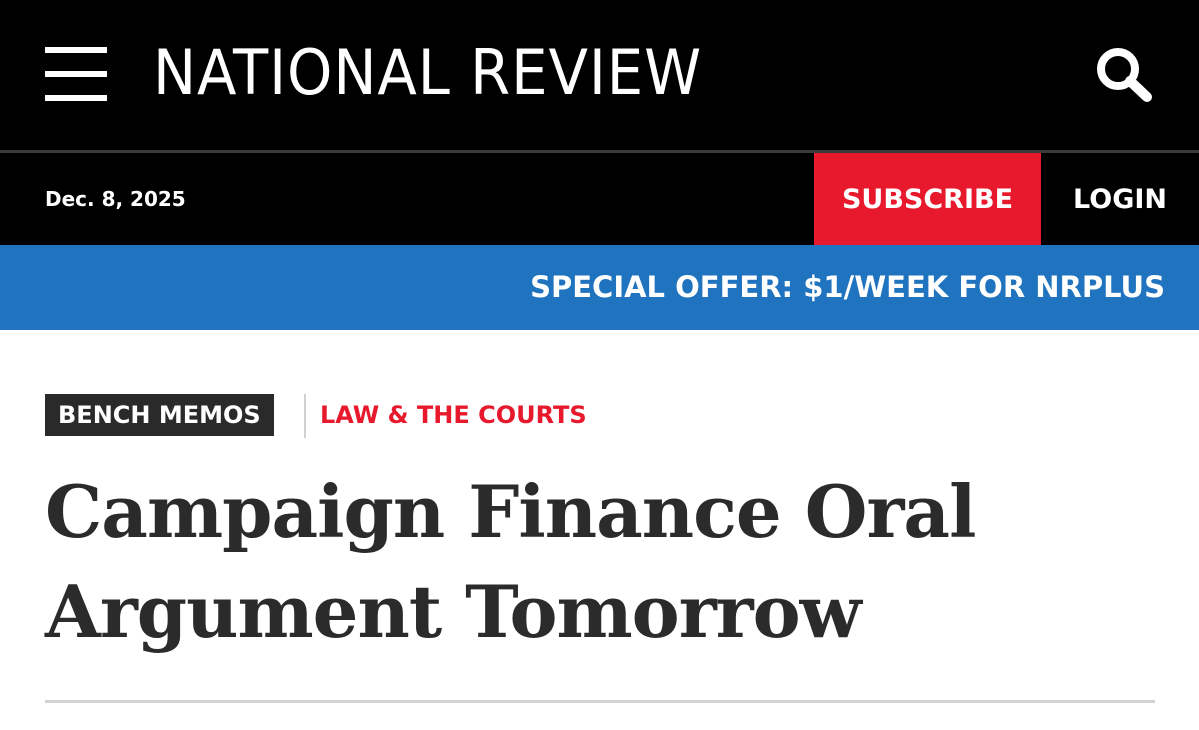 The height and width of the screenshot is (730, 1199). I want to click on subscribe-button: SUBSCRIBE, so click(927, 199).